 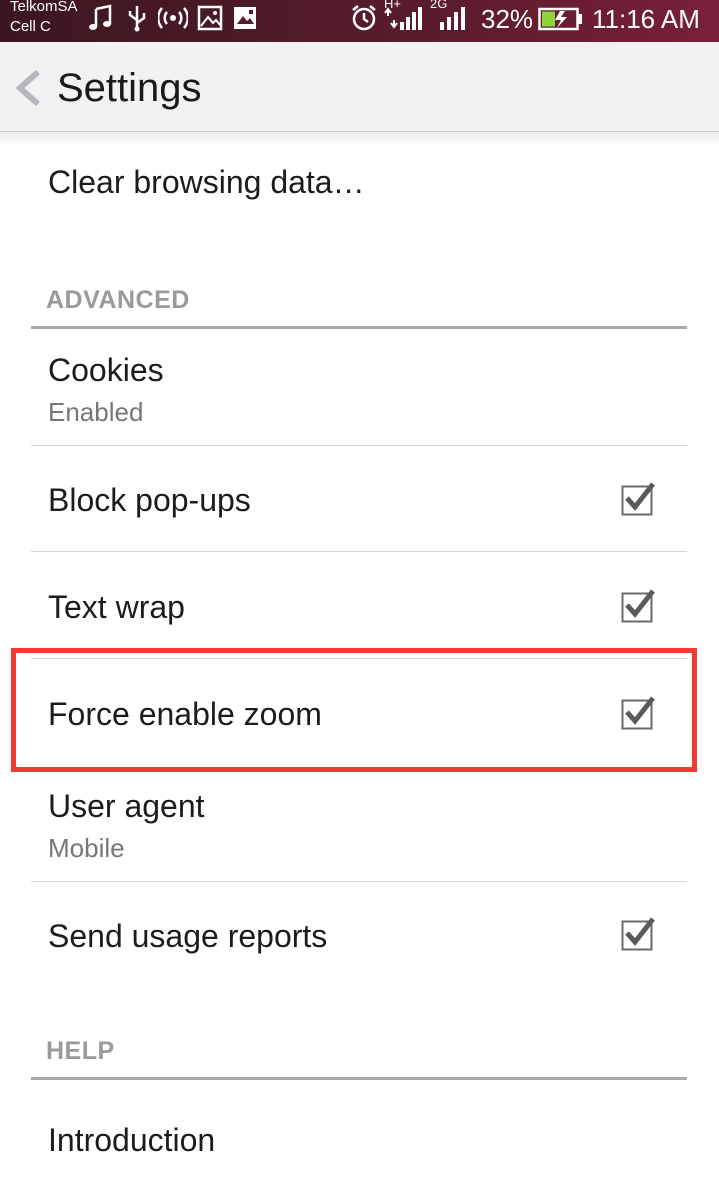 What do you see at coordinates (116, 607) in the screenshot?
I see `text-wrap-item: Text wrap` at bounding box center [116, 607].